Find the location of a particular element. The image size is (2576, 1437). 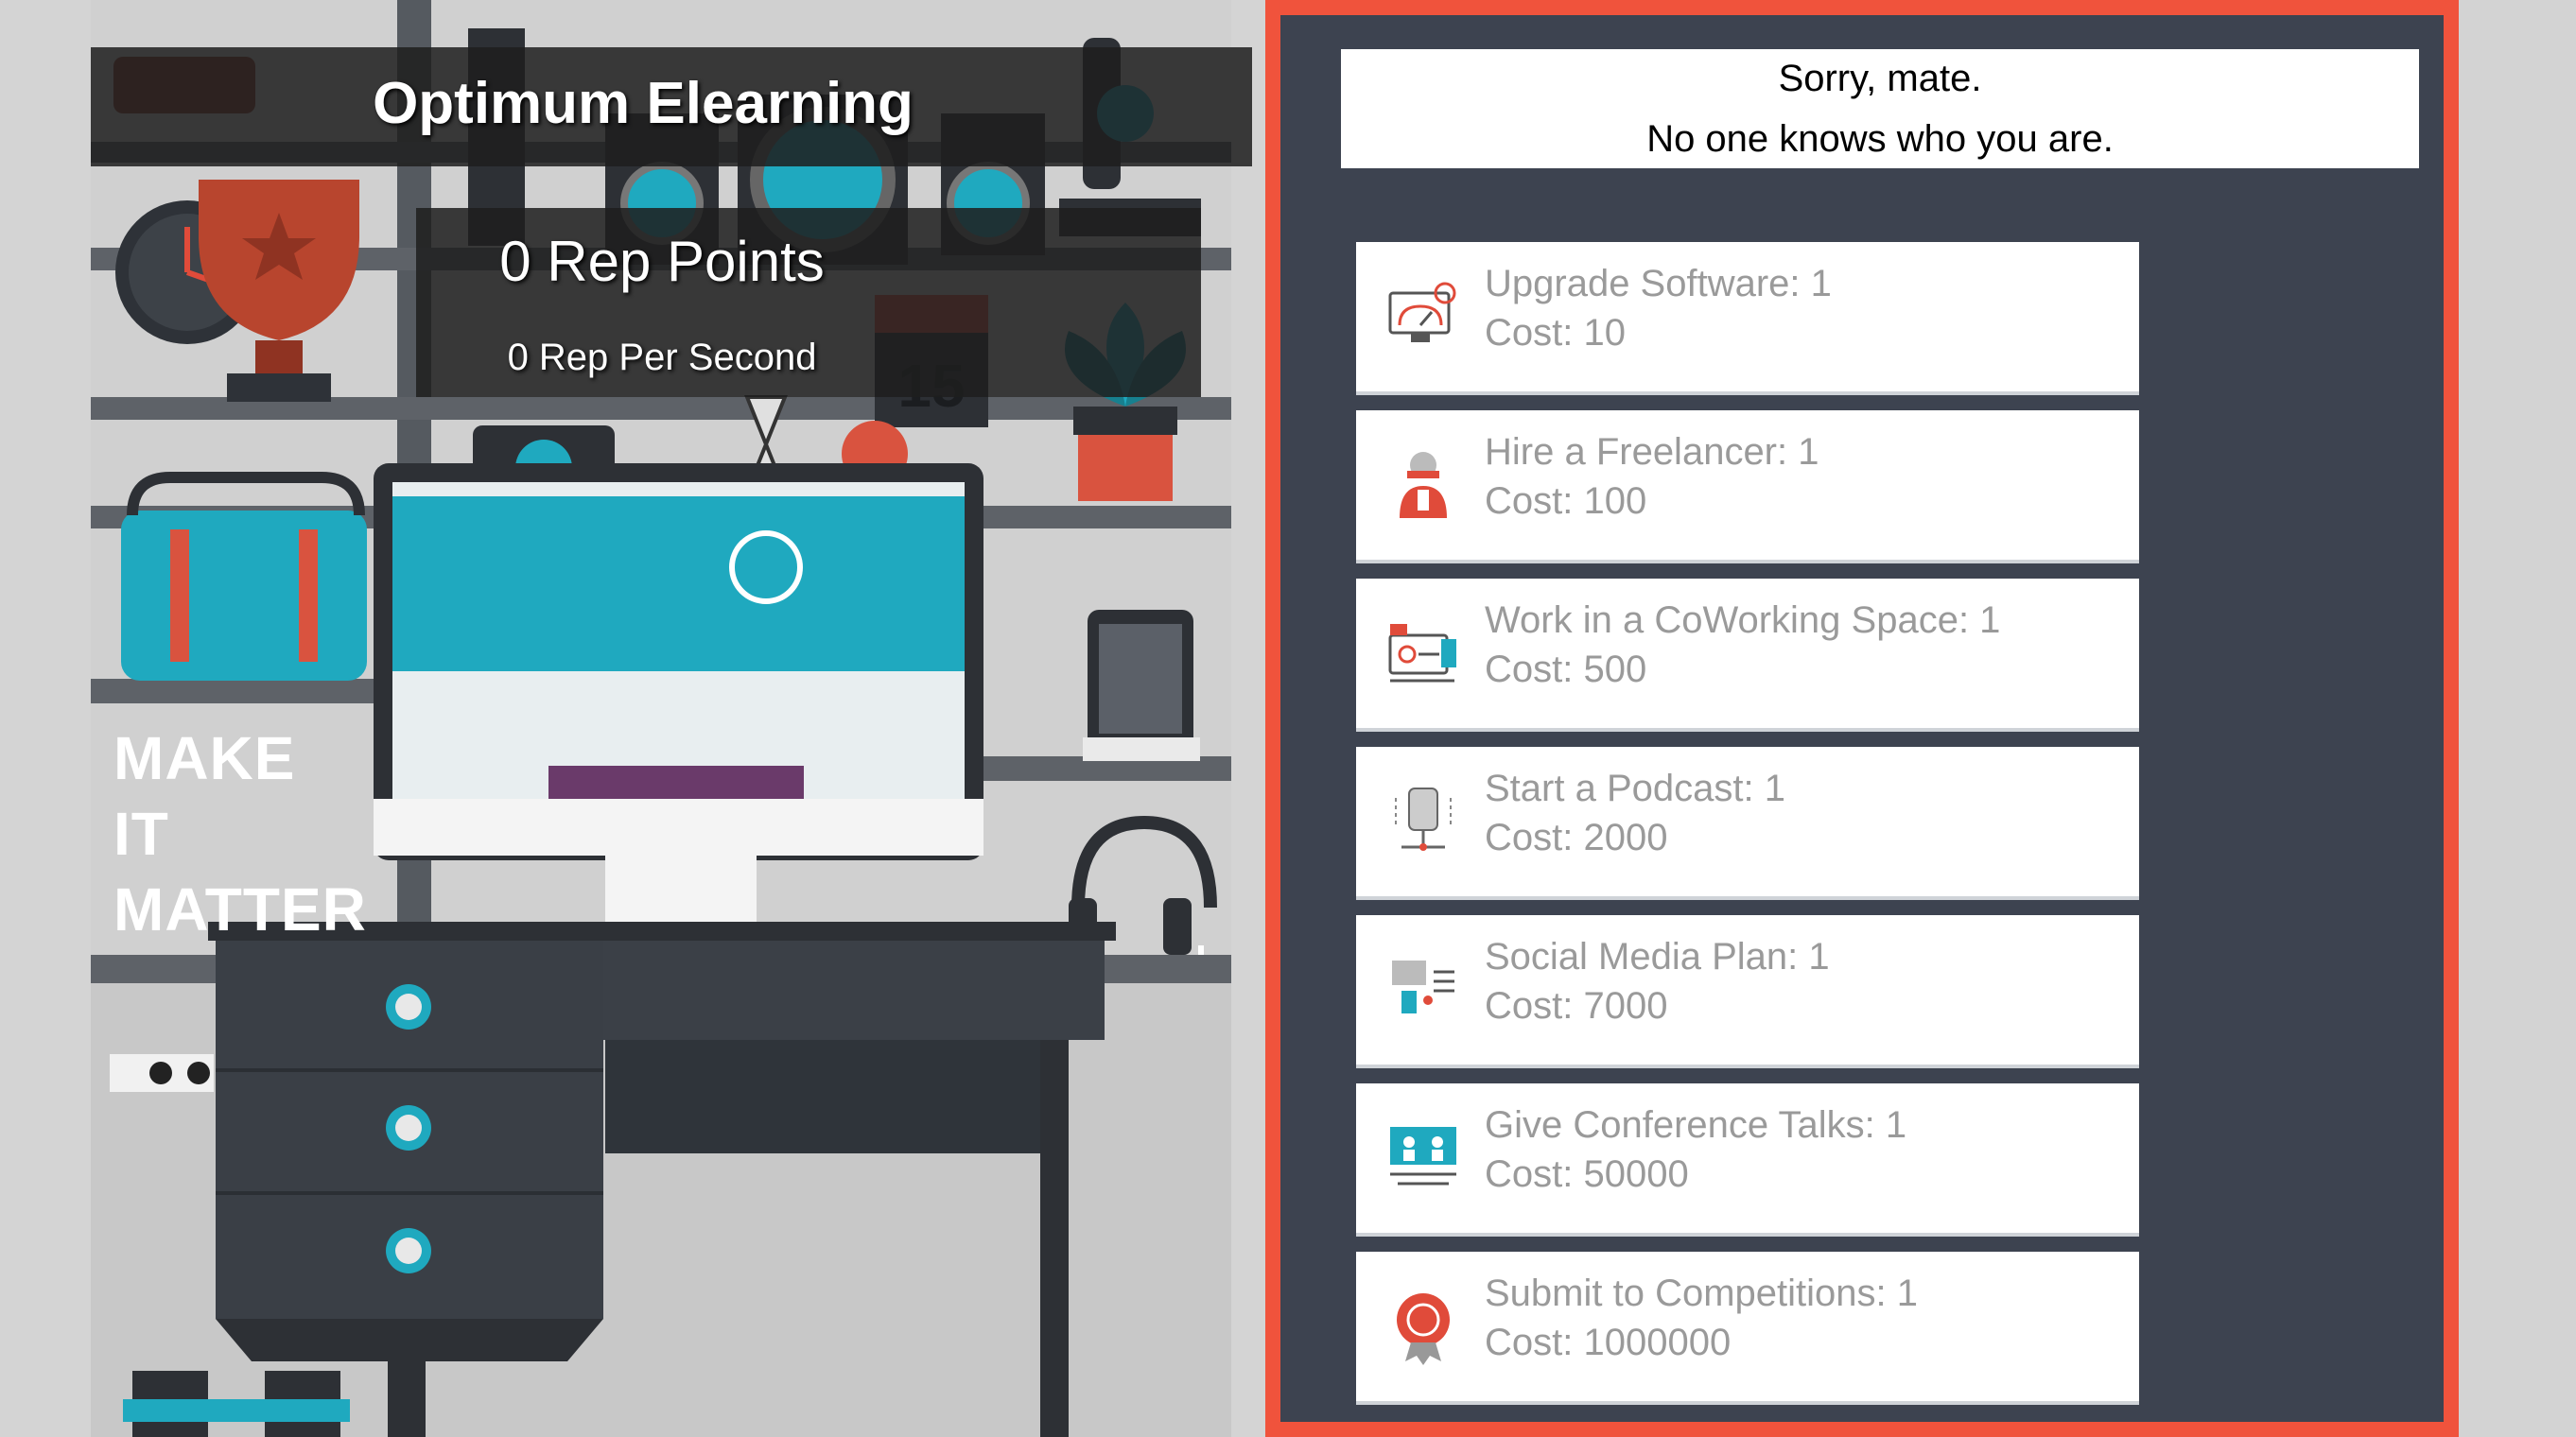

conference-talks-button: Give Conference Talks: 1 Cost: 50000 is located at coordinates (1747, 1160).